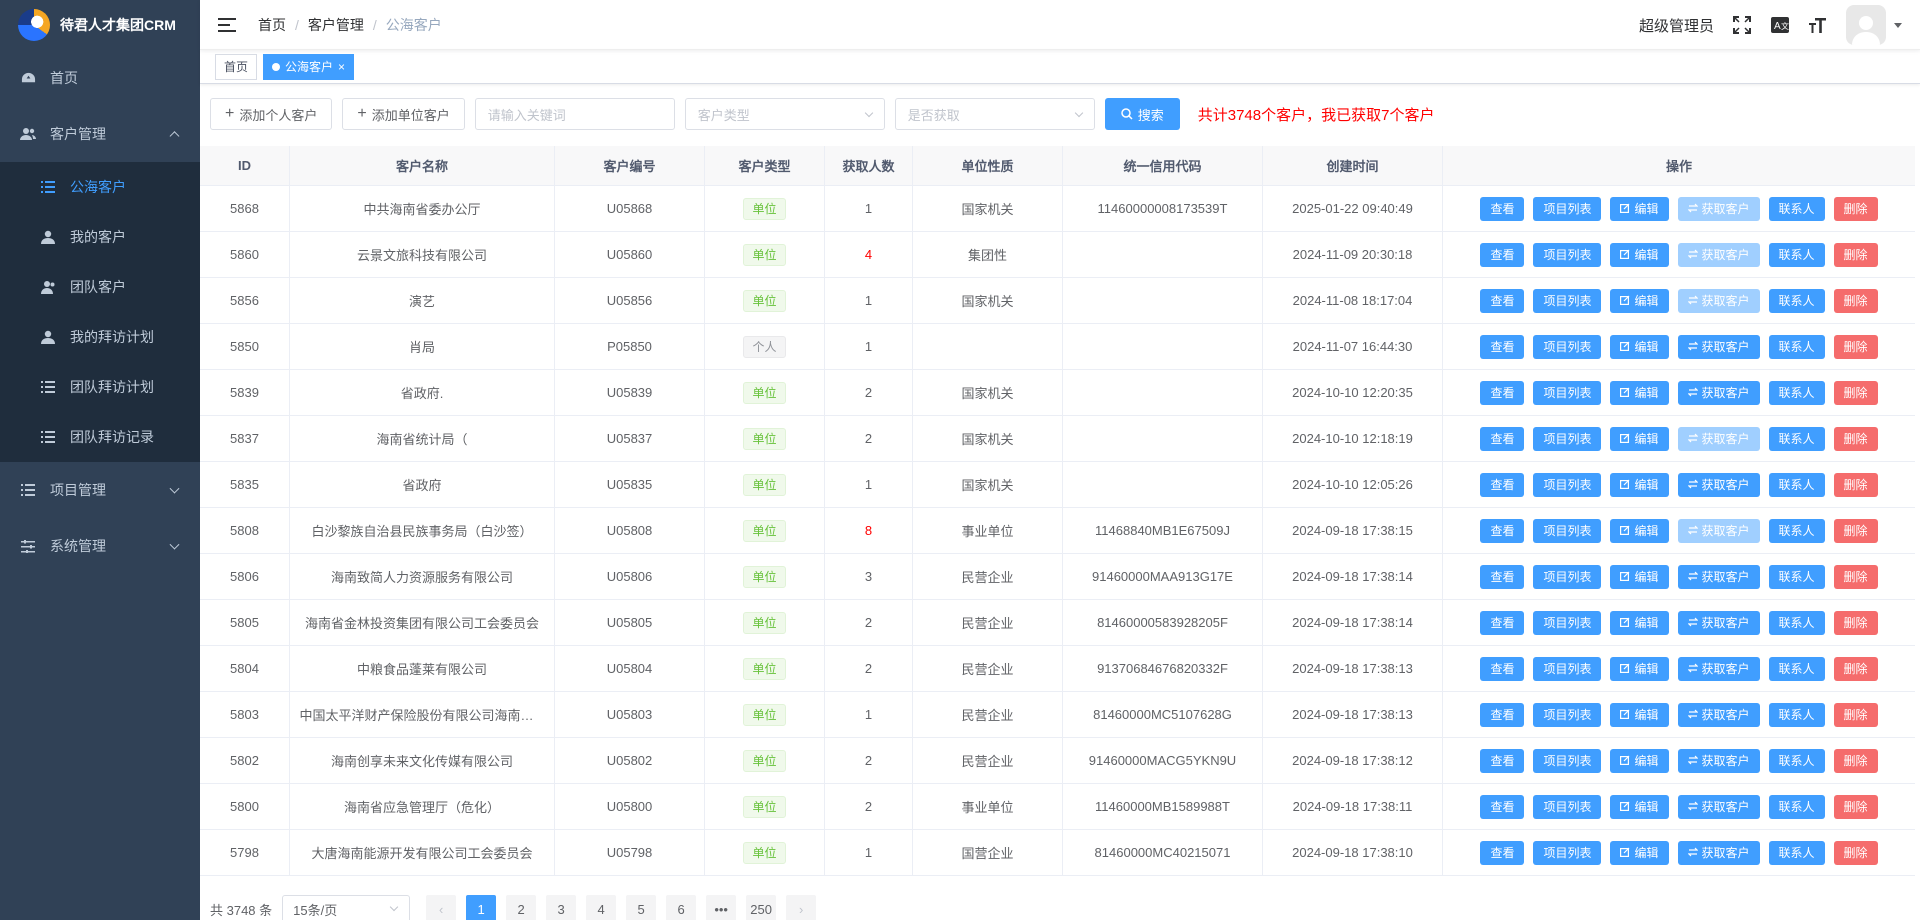 The height and width of the screenshot is (920, 1920). What do you see at coordinates (100, 490) in the screenshot?
I see `sidebar-item-project-management: 项目管理` at bounding box center [100, 490].